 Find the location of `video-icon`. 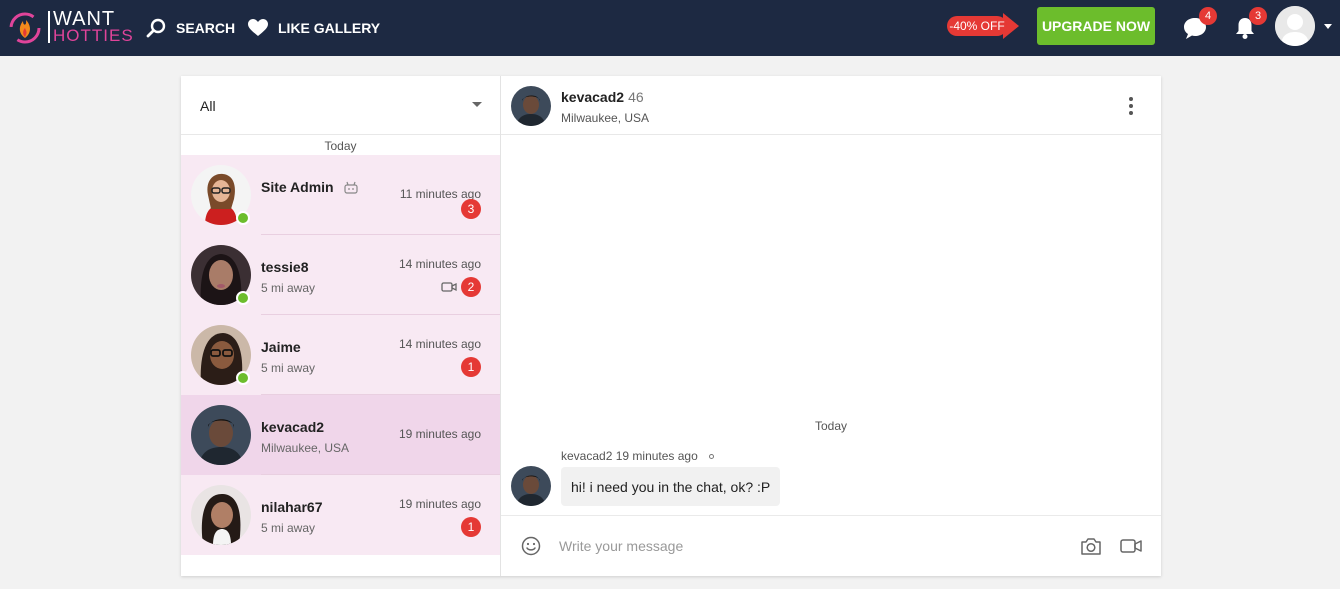

video-icon is located at coordinates (1131, 546).